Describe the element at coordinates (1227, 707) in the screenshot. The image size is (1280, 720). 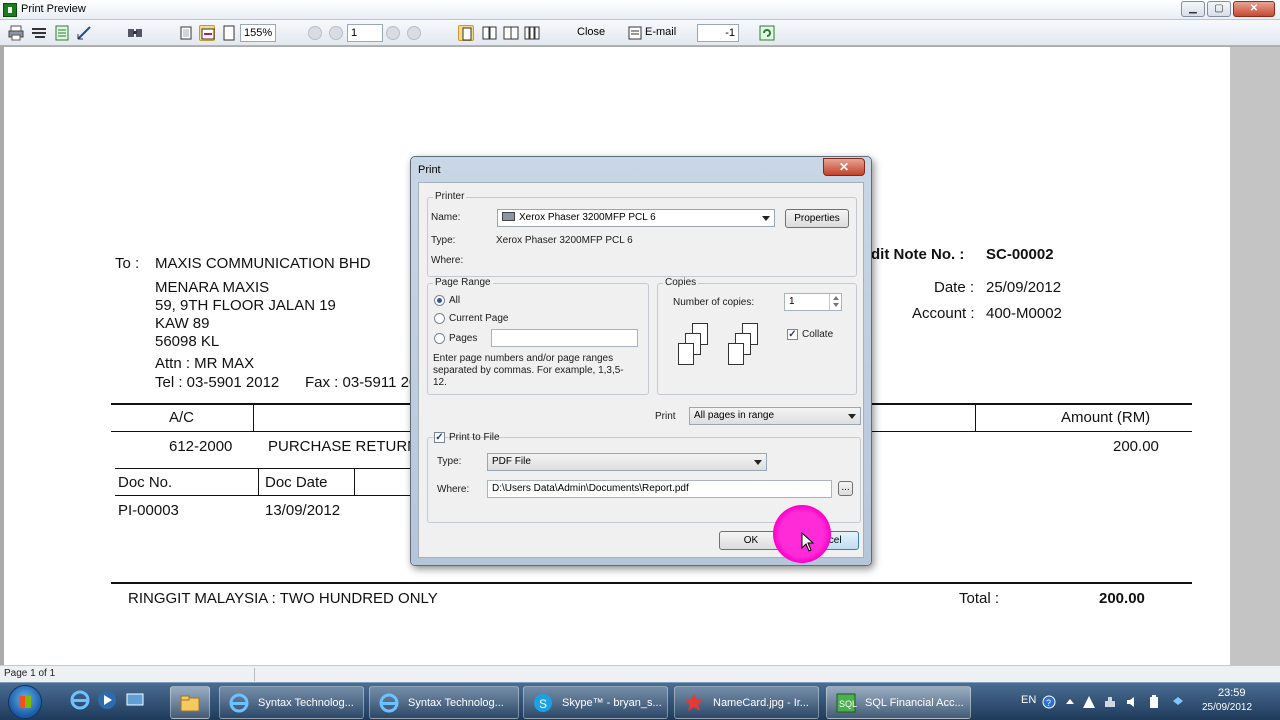
I see `clock-date: 25/09/2012` at that location.